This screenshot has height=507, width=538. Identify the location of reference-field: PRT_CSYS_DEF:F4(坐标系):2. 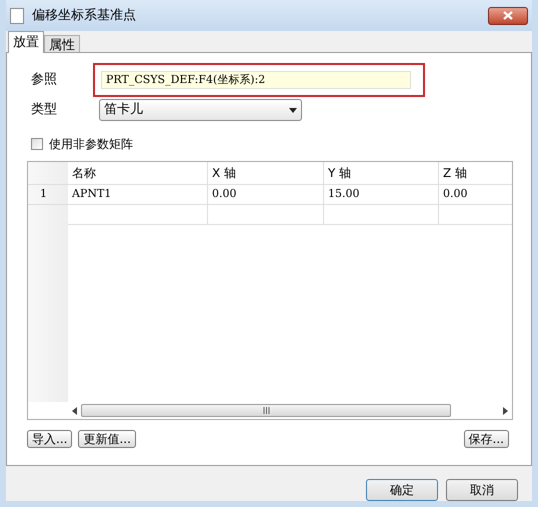
(256, 80).